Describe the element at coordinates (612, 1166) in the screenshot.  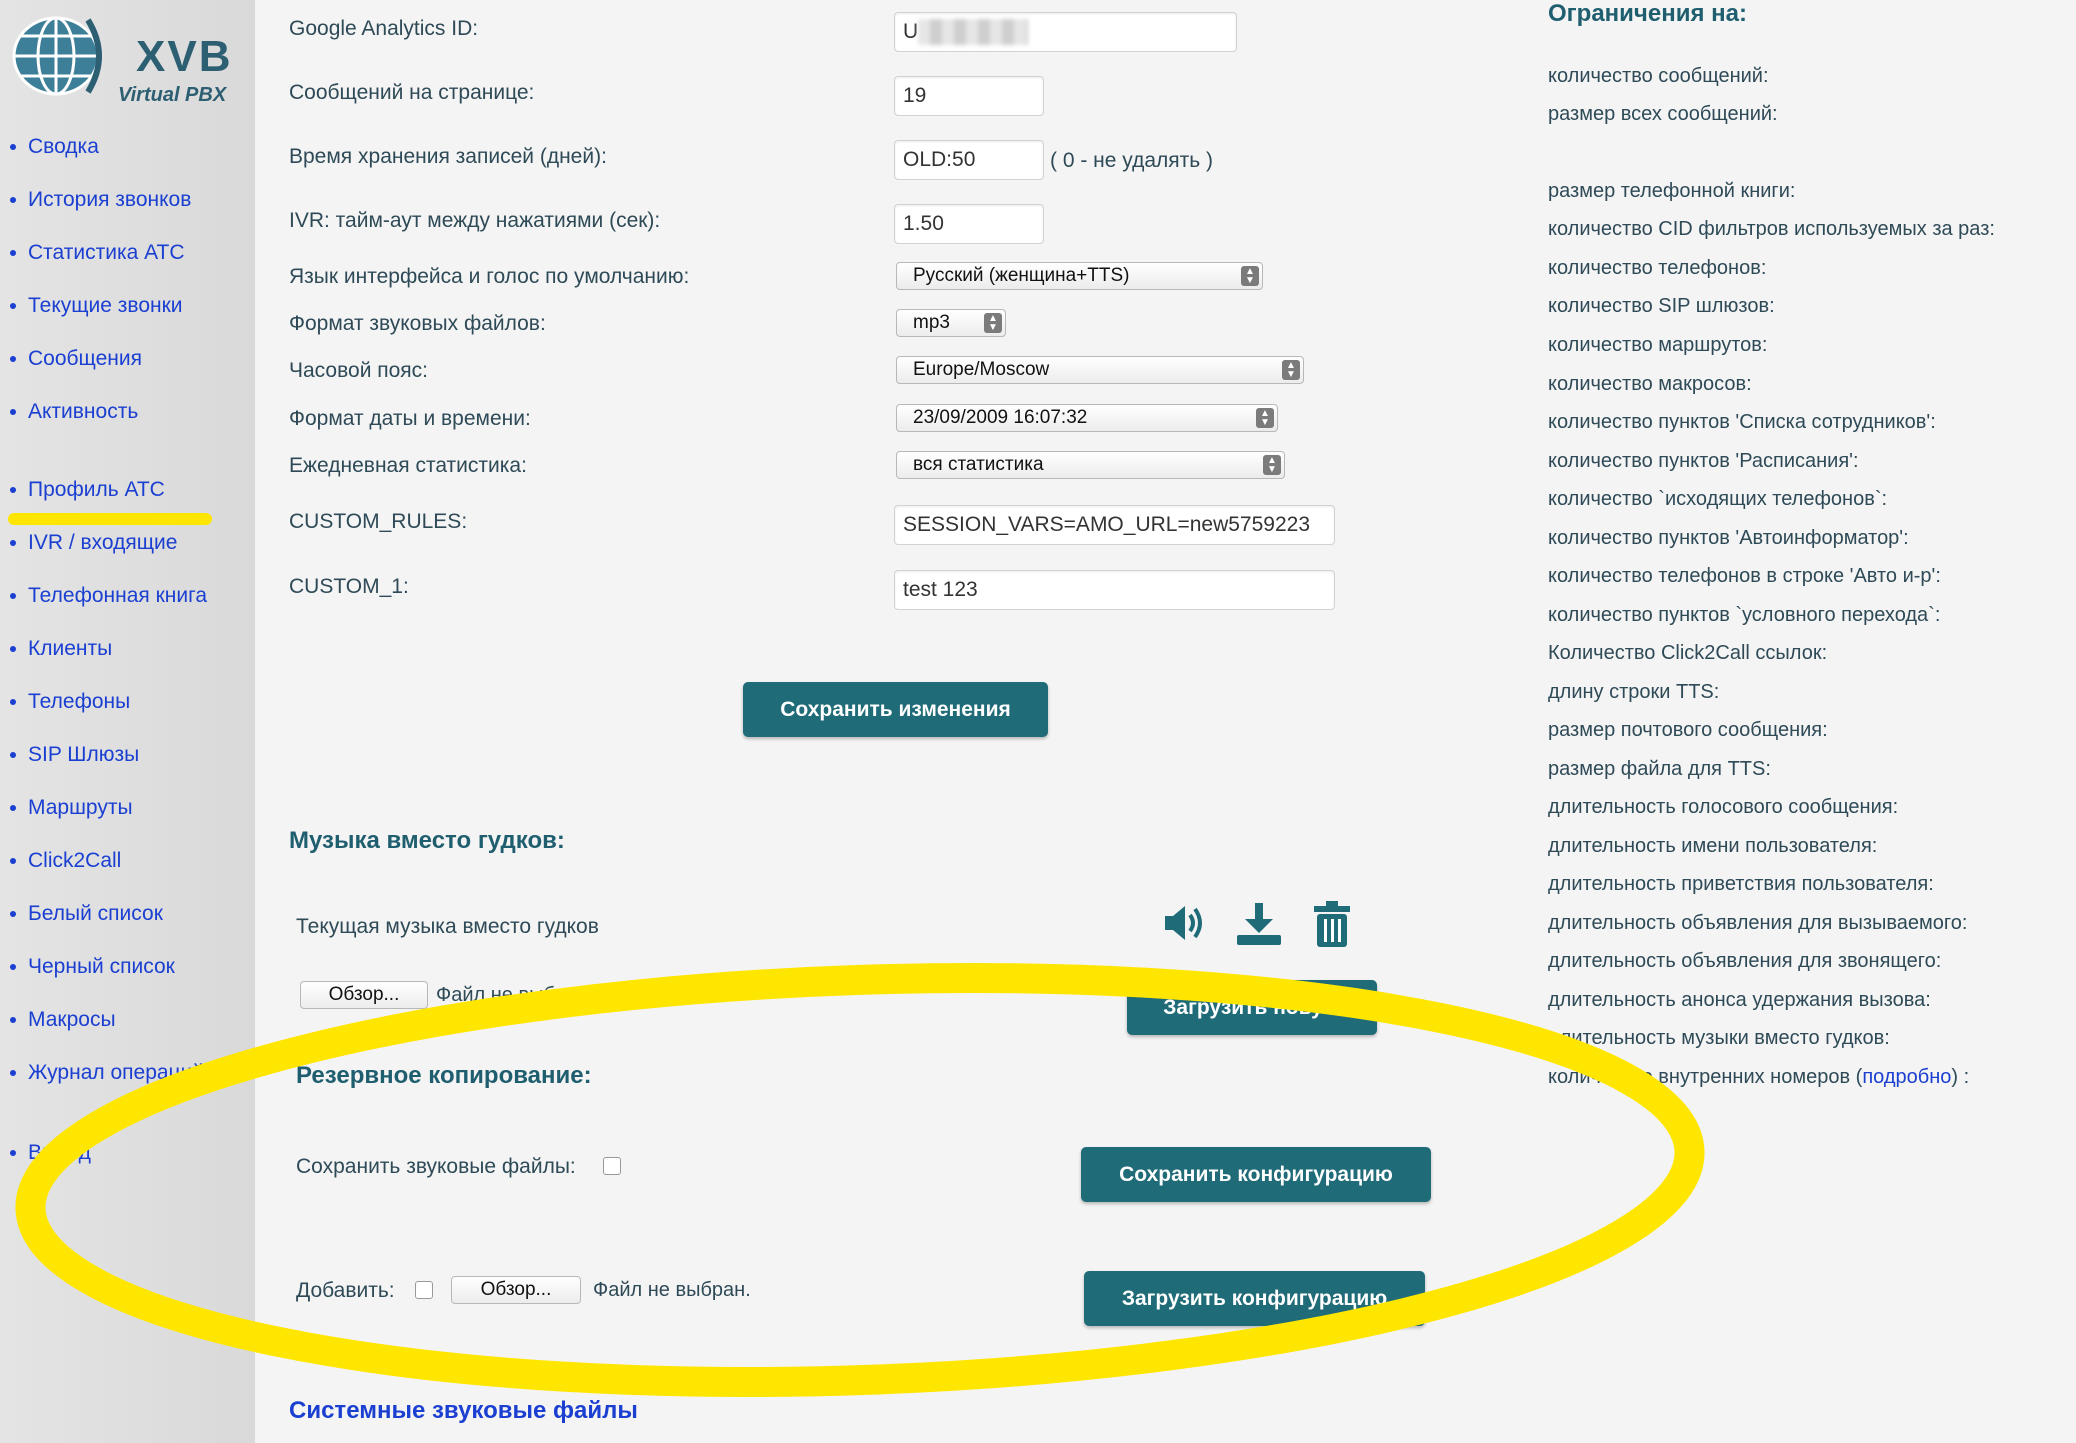
I see `save-sounds-checkbox` at that location.